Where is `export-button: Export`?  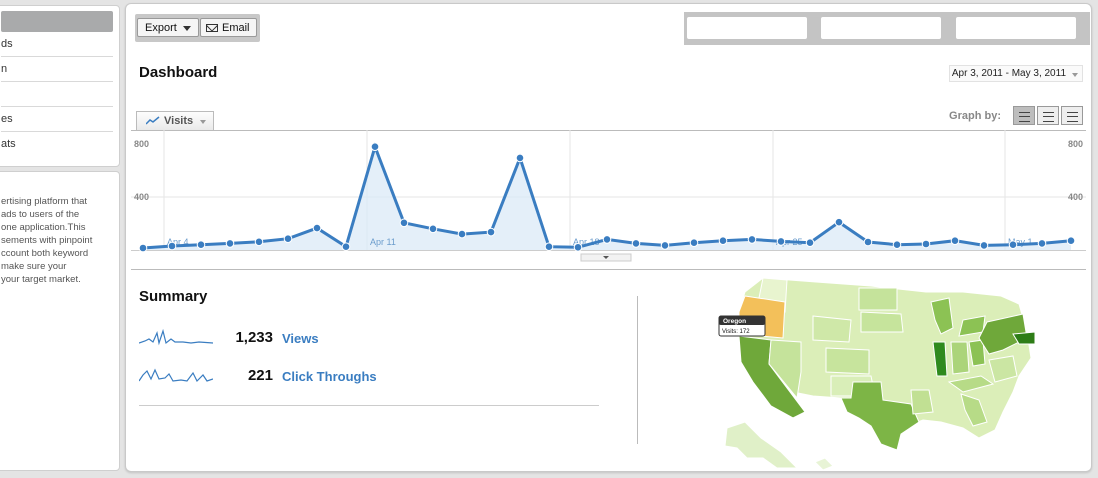 export-button: Export is located at coordinates (168, 27).